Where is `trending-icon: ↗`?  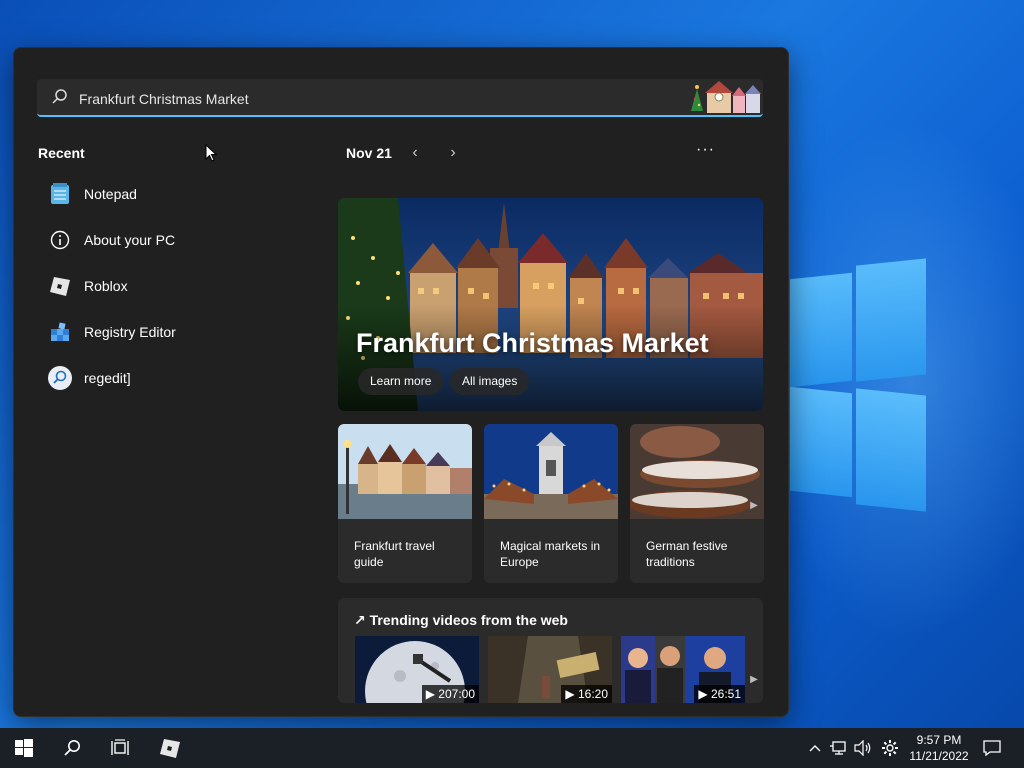 trending-icon: ↗ is located at coordinates (360, 620).